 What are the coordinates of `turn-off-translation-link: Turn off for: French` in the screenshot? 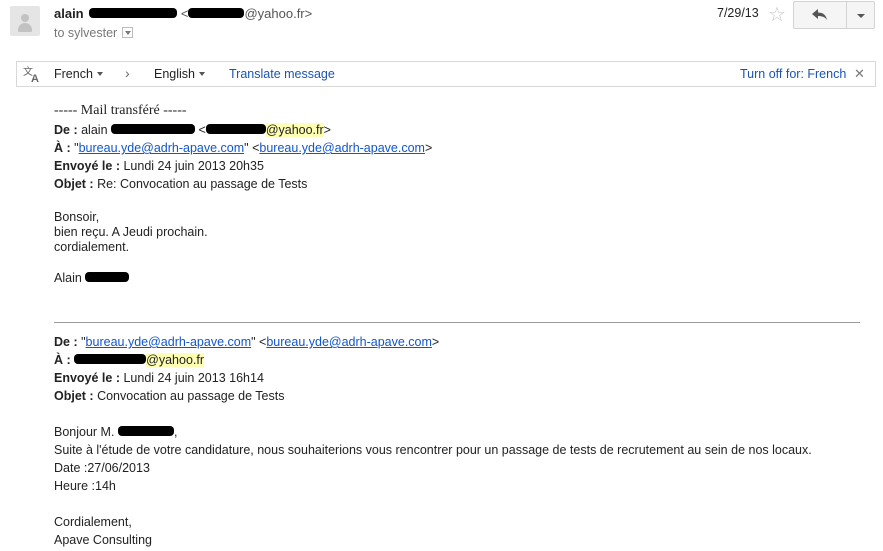 It's located at (793, 74).